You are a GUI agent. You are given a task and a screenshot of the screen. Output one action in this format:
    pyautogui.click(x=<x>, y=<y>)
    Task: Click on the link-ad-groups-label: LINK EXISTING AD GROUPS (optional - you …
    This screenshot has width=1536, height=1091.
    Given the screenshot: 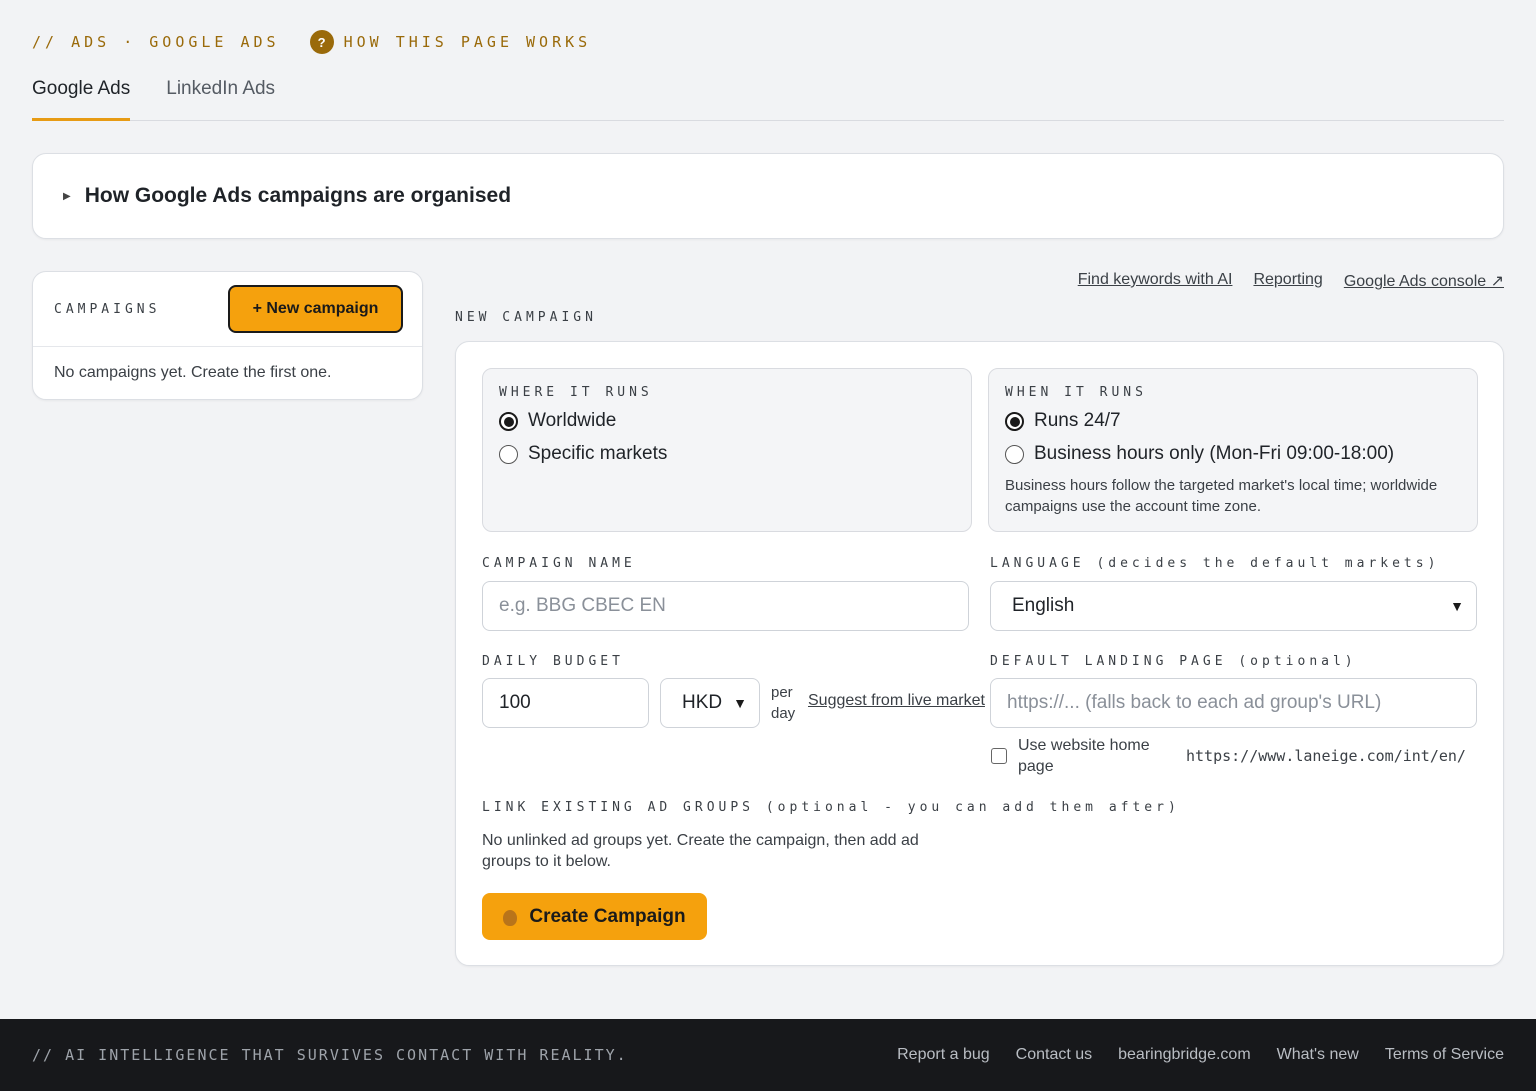 What is the action you would take?
    pyautogui.click(x=831, y=807)
    